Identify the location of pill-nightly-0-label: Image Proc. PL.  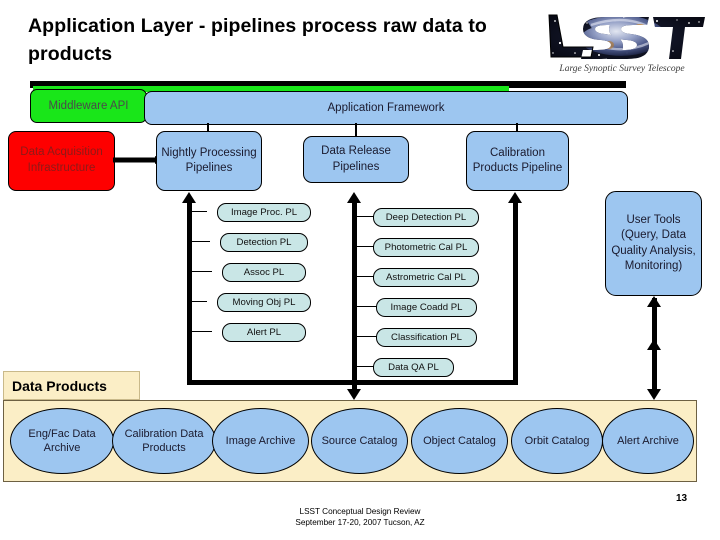
(264, 212).